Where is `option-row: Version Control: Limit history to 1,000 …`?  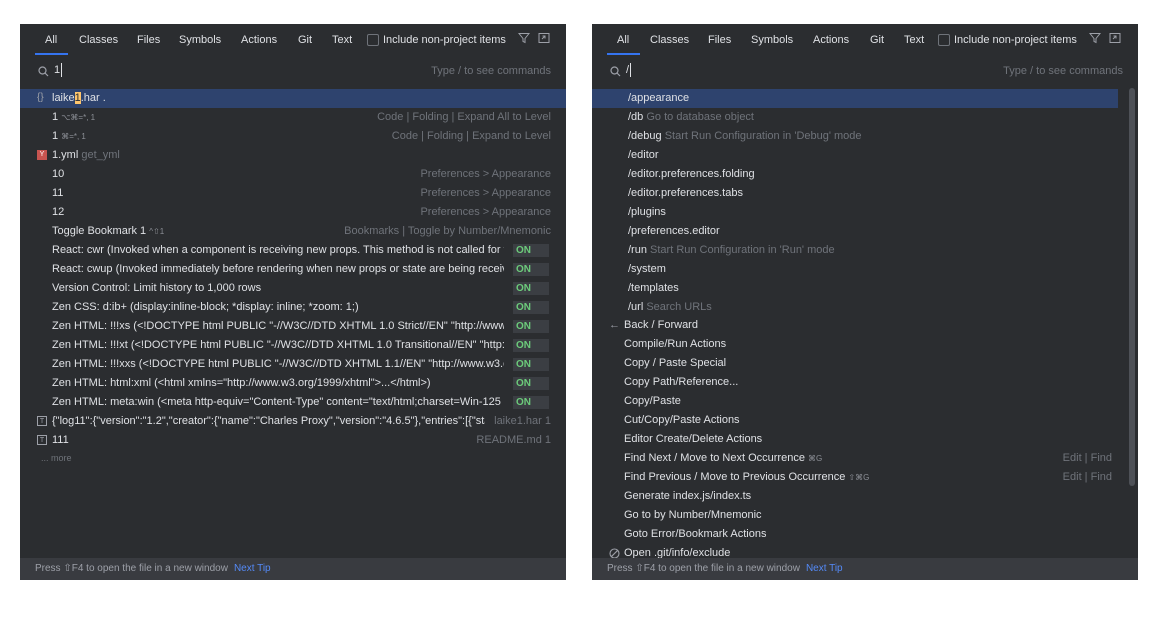
option-row: Version Control: Limit history to 1,000 … is located at coordinates (293, 288).